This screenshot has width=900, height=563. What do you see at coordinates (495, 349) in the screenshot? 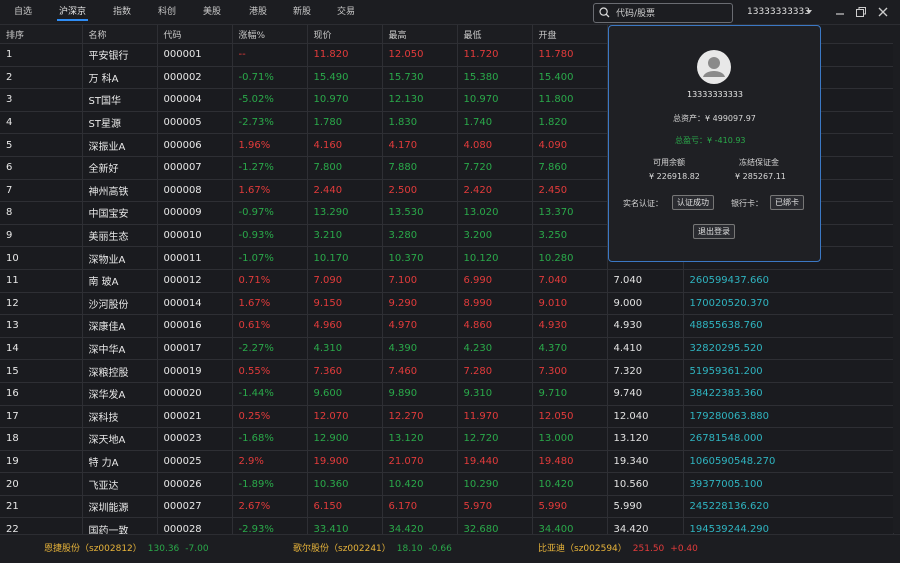
I see `cell-low: 4.230` at bounding box center [495, 349].